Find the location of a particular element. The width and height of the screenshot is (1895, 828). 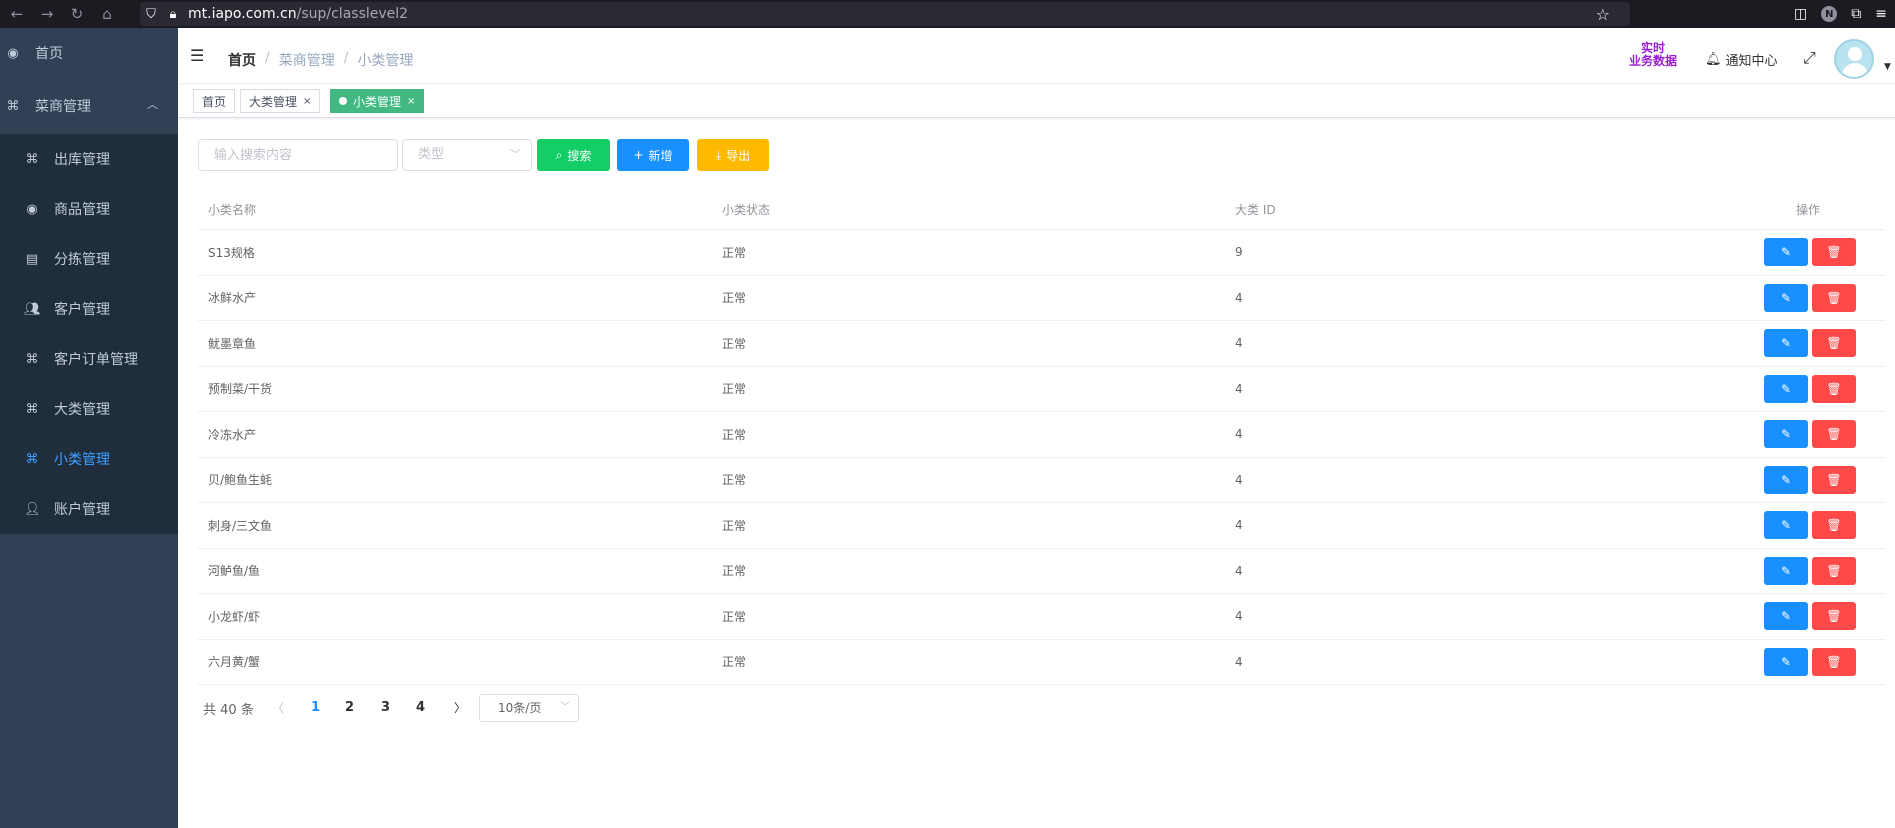

menu-icon: ≡ is located at coordinates (1881, 14).